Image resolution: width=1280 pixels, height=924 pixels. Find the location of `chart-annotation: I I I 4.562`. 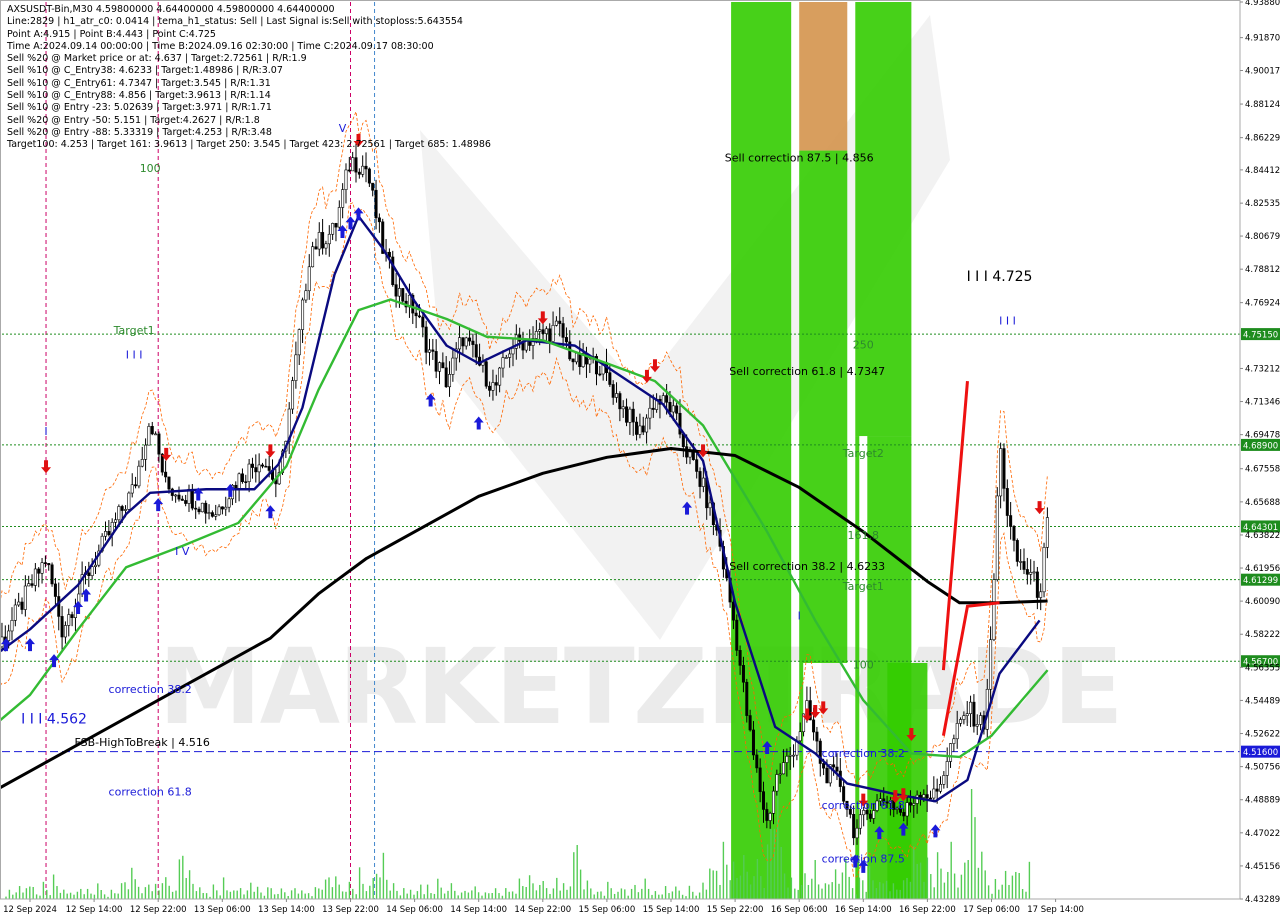

chart-annotation: I I I 4.562 is located at coordinates (54, 719).